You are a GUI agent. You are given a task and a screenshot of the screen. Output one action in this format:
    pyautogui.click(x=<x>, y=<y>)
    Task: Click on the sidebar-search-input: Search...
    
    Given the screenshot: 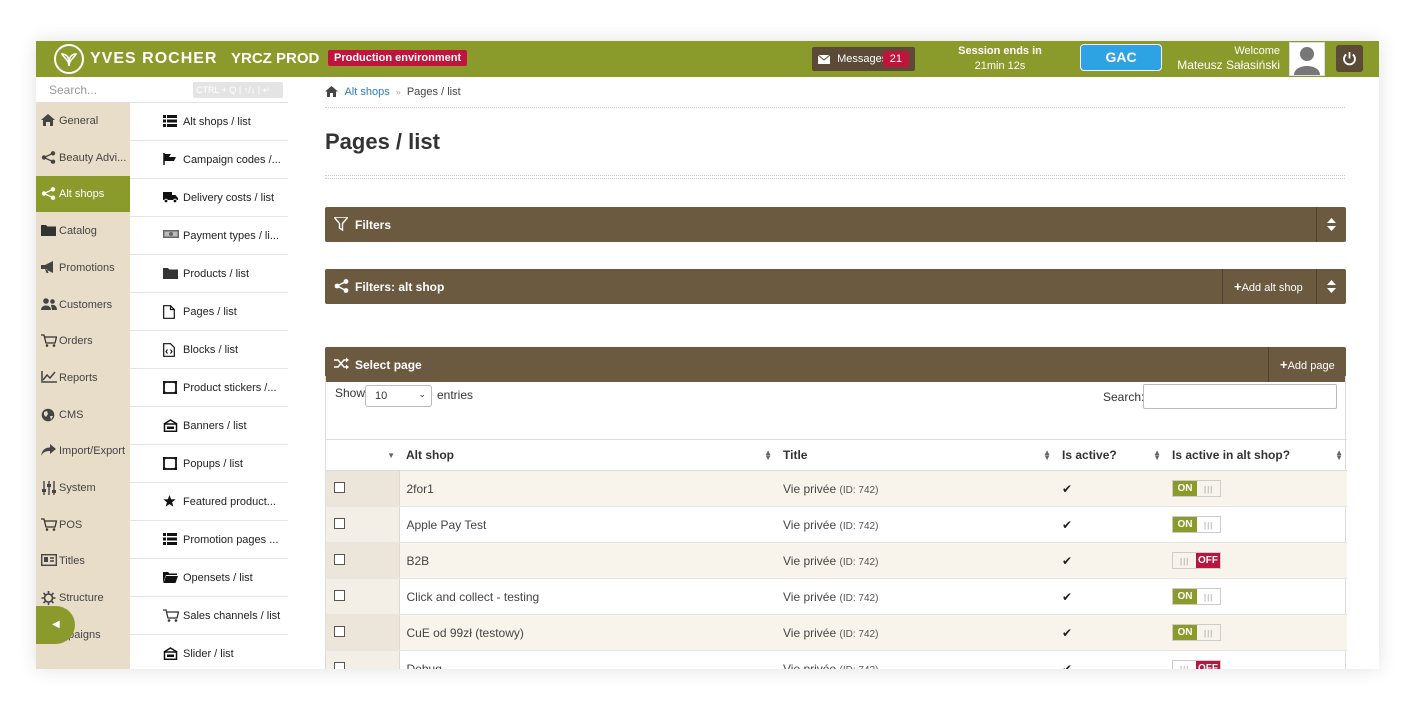 What is the action you would take?
    pyautogui.click(x=73, y=90)
    